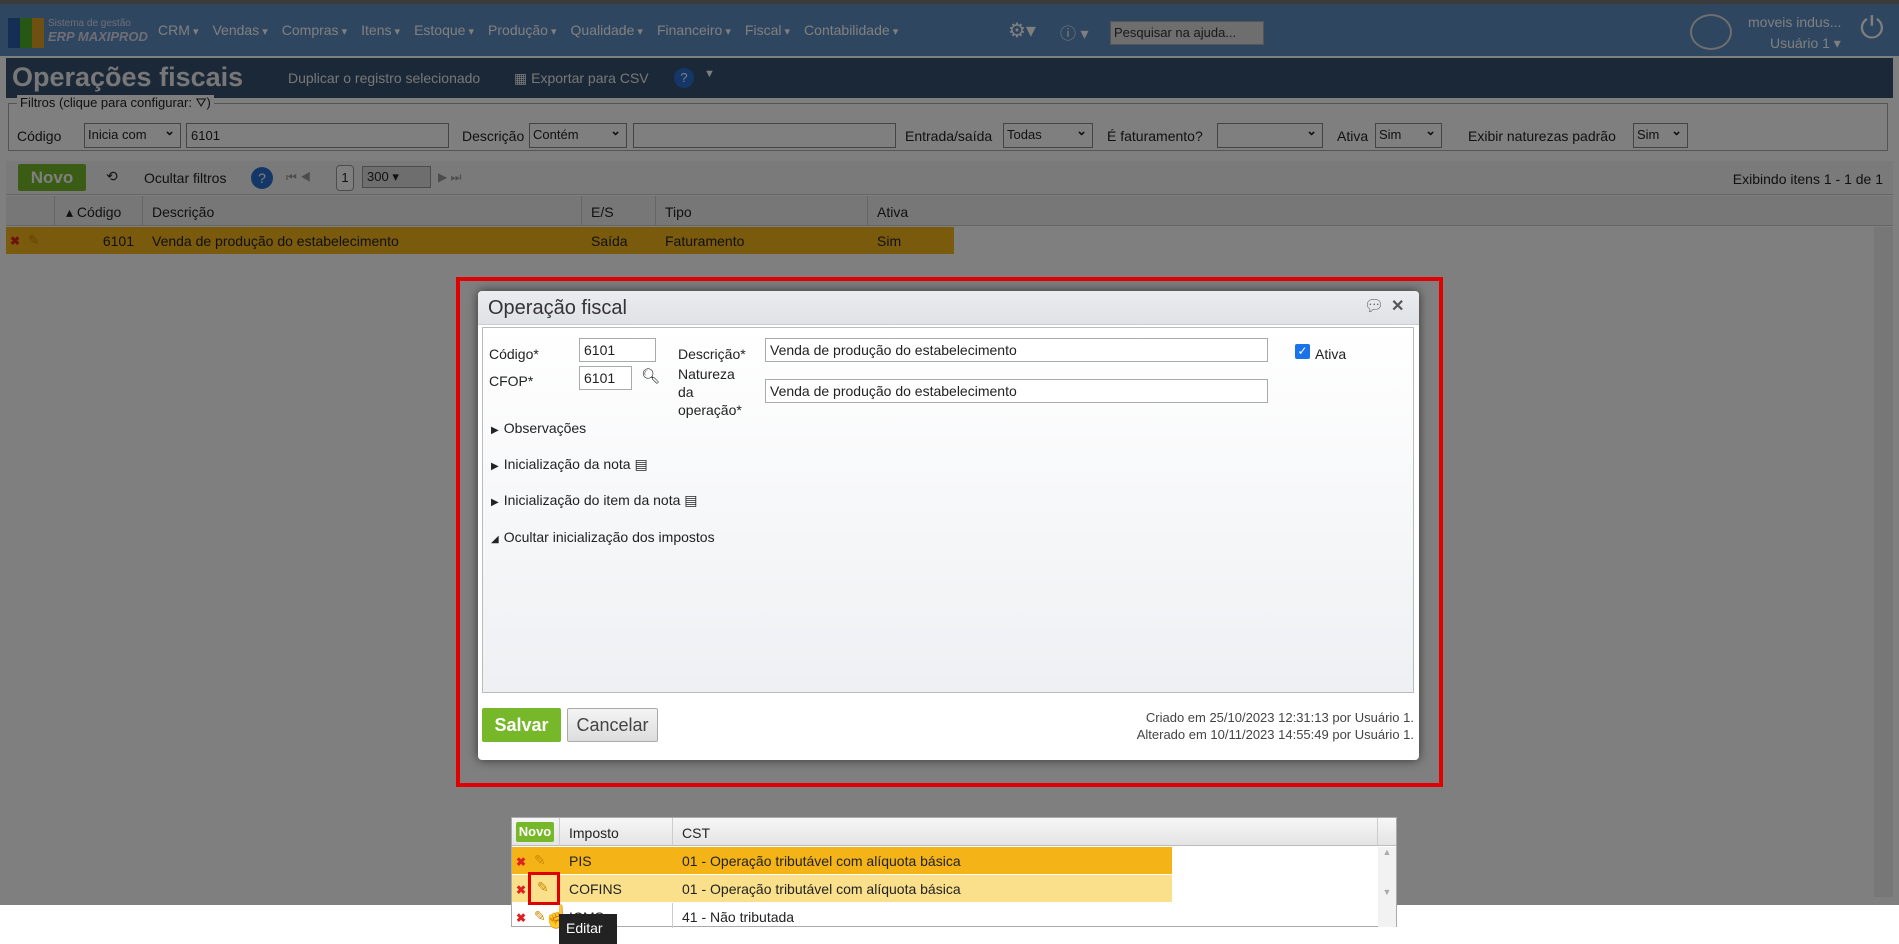  What do you see at coordinates (617, 350) in the screenshot?
I see `codigo-input: 6101` at bounding box center [617, 350].